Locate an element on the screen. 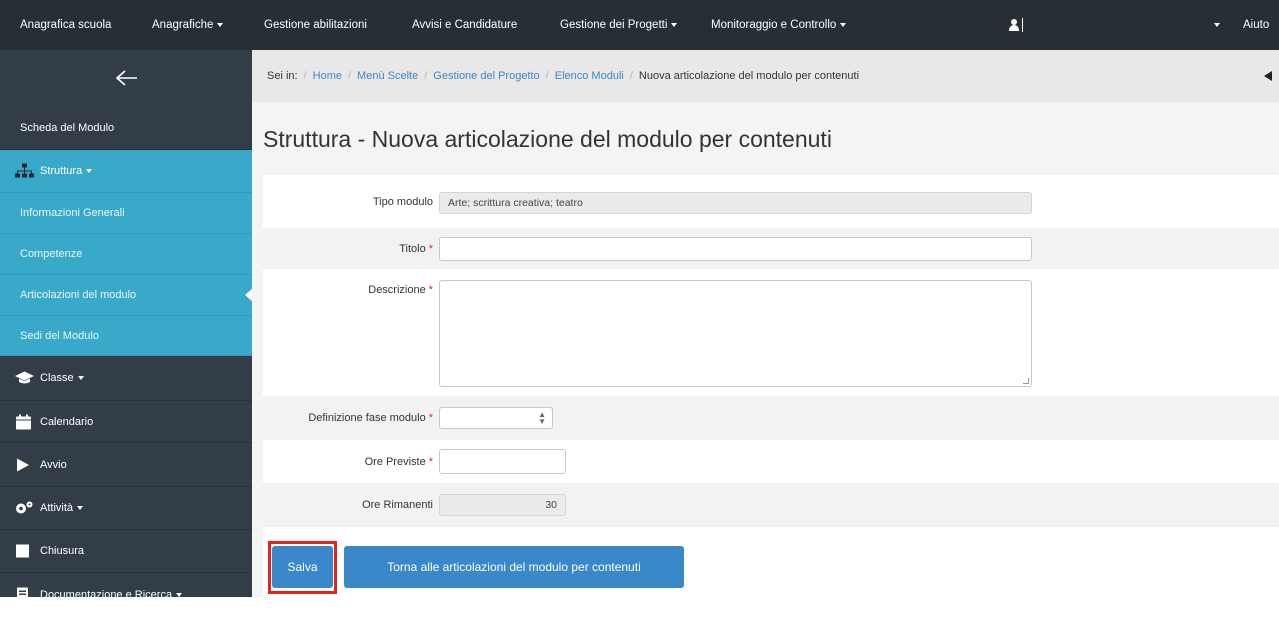 The height and width of the screenshot is (617, 1279). ore-rimanenti-label: Ore Rimanenti is located at coordinates (397, 505).